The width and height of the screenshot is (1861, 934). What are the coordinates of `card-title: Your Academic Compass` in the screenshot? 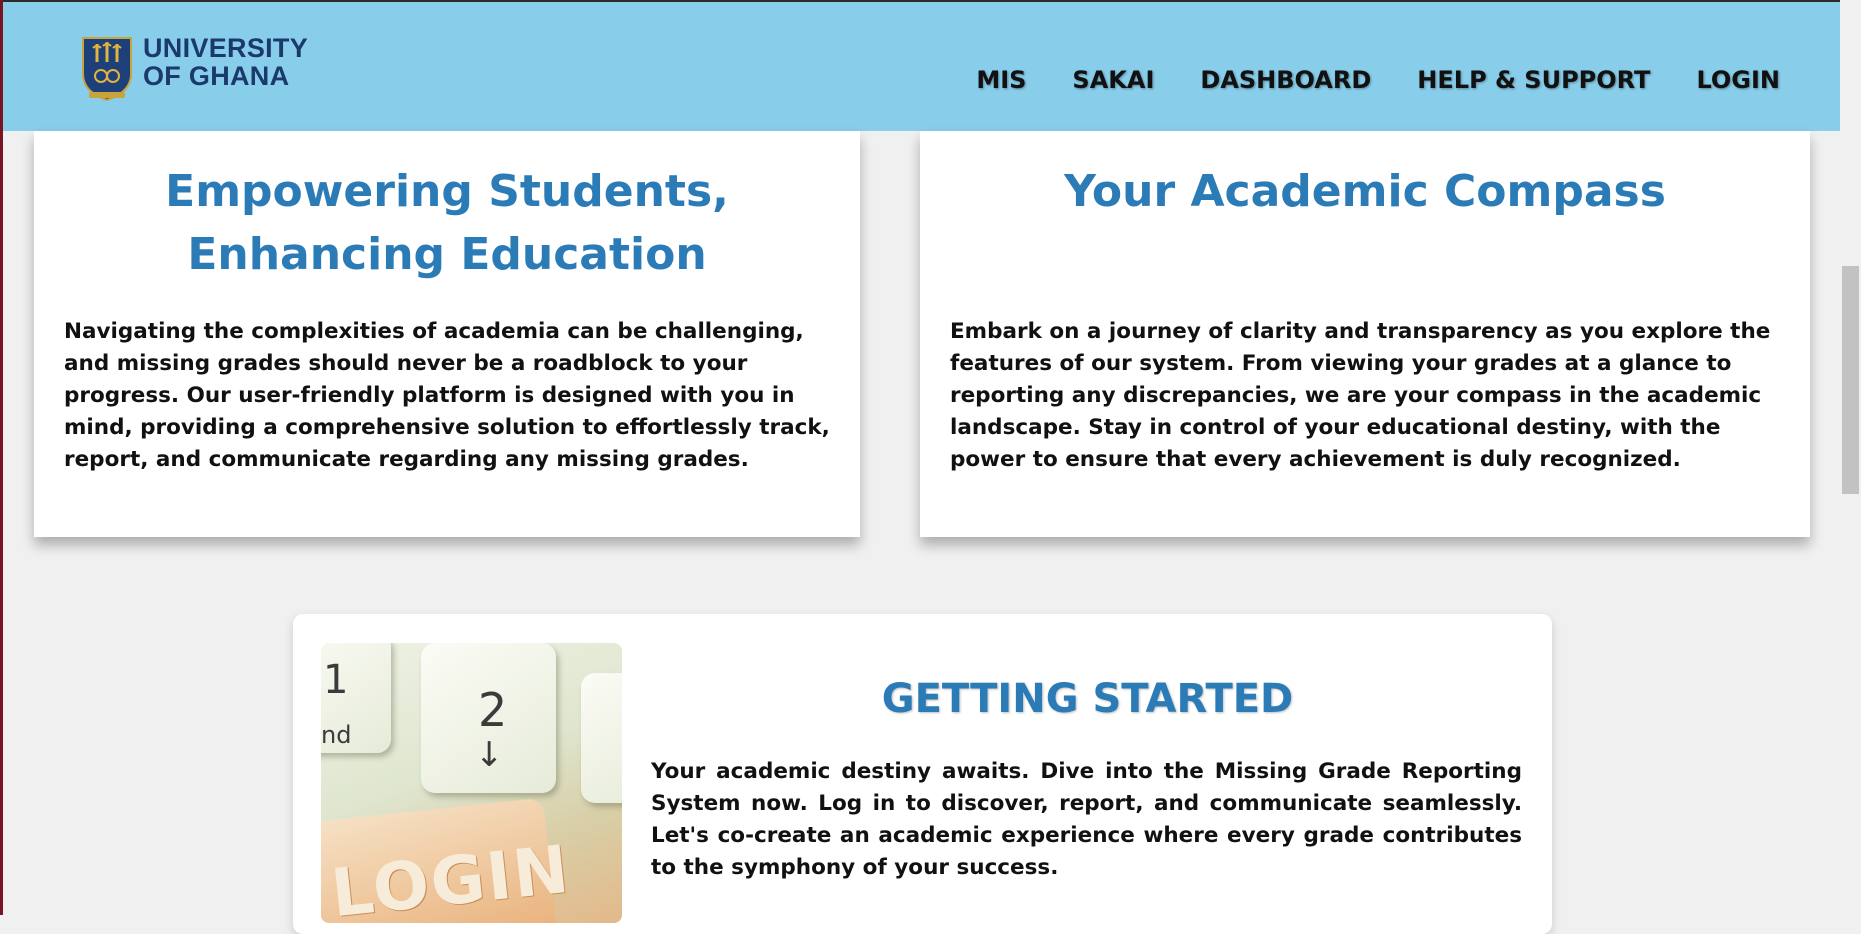 It's located at (1365, 191).